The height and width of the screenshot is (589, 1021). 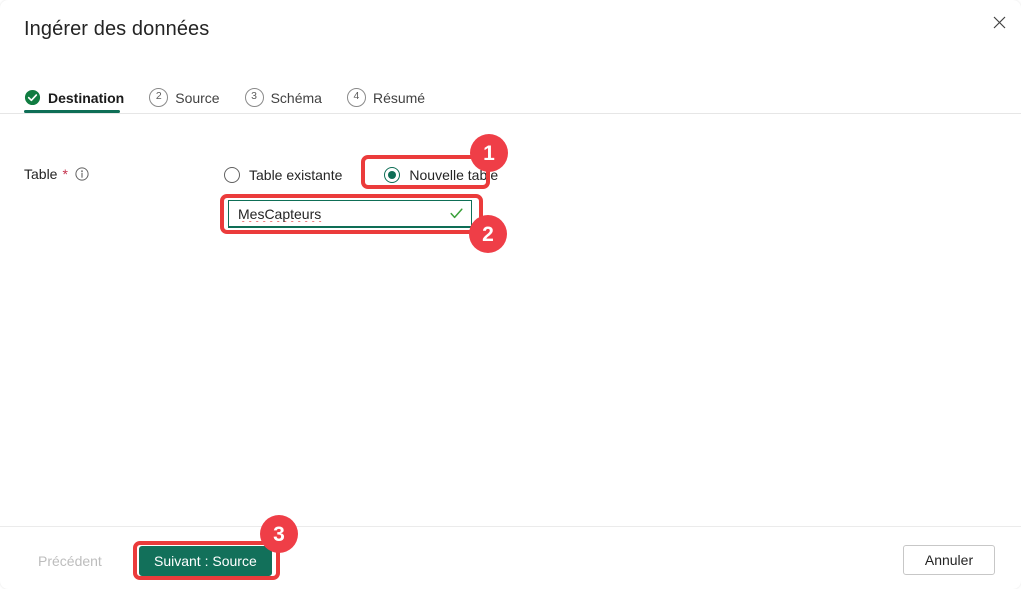 What do you see at coordinates (356, 97) in the screenshot?
I see `tab-summary-number: 4` at bounding box center [356, 97].